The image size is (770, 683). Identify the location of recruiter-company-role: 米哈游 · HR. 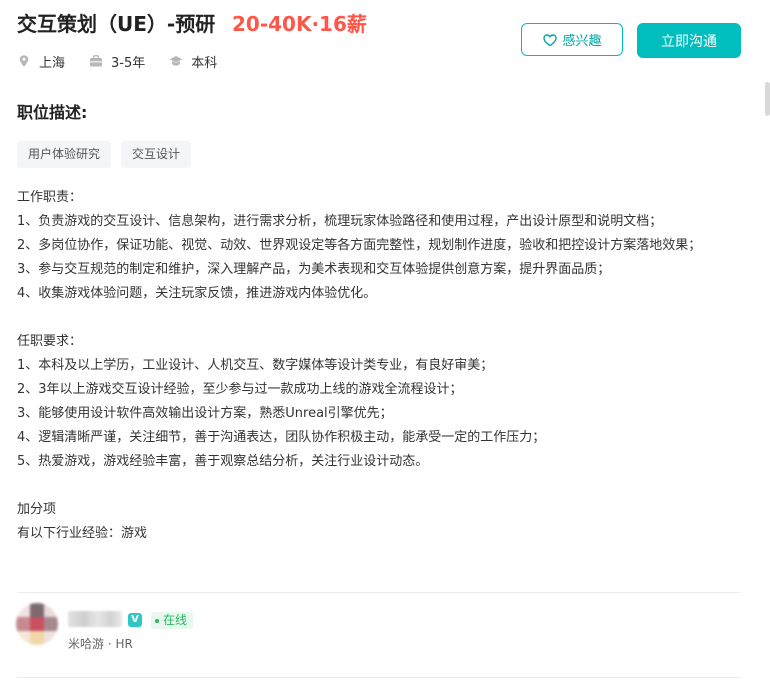
(100, 644).